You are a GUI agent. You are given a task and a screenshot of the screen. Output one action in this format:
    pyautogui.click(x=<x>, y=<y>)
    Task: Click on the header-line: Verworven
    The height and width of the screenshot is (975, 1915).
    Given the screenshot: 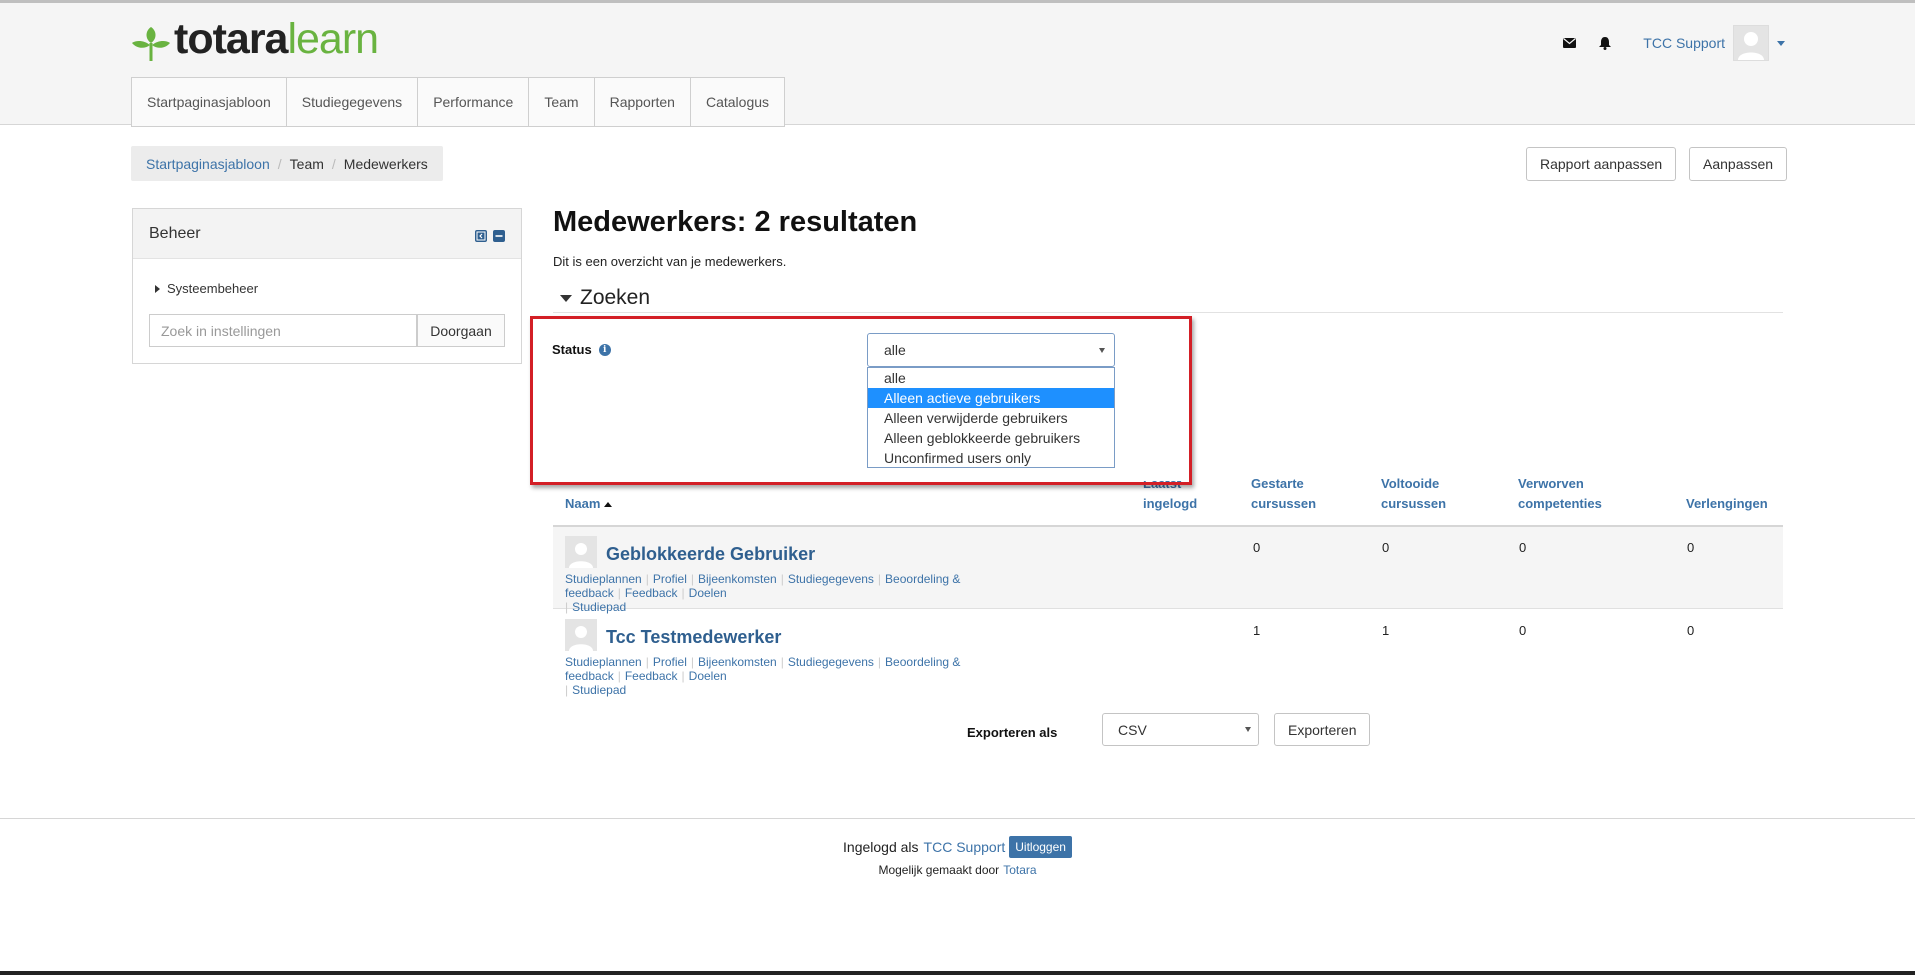 What is the action you would take?
    pyautogui.click(x=1551, y=483)
    